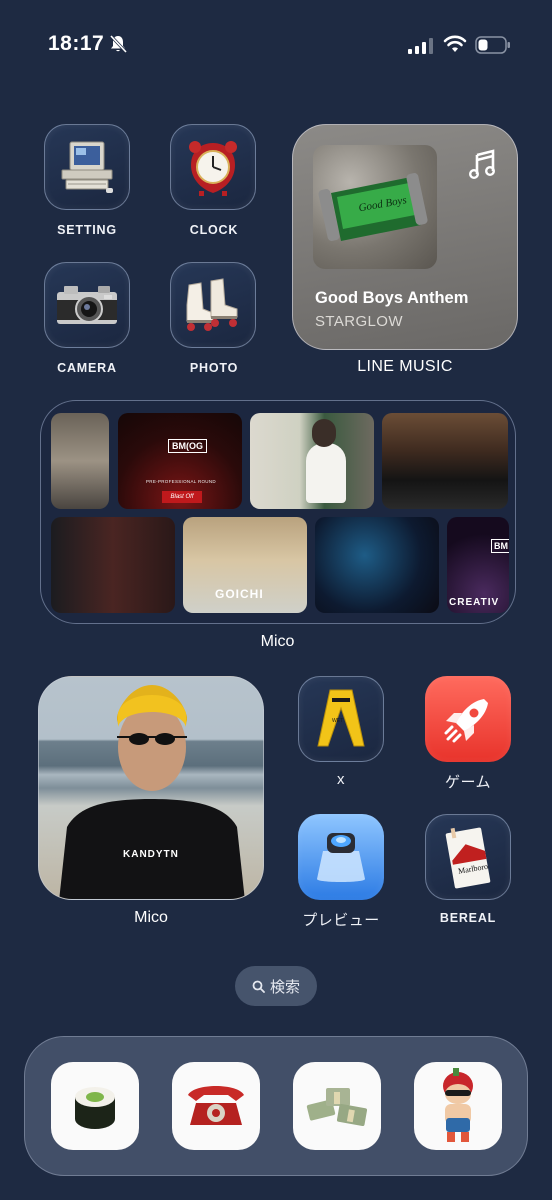 This screenshot has height=1200, width=552. Describe the element at coordinates (468, 918) in the screenshot. I see `bereal-app-label: BEREAL` at that location.